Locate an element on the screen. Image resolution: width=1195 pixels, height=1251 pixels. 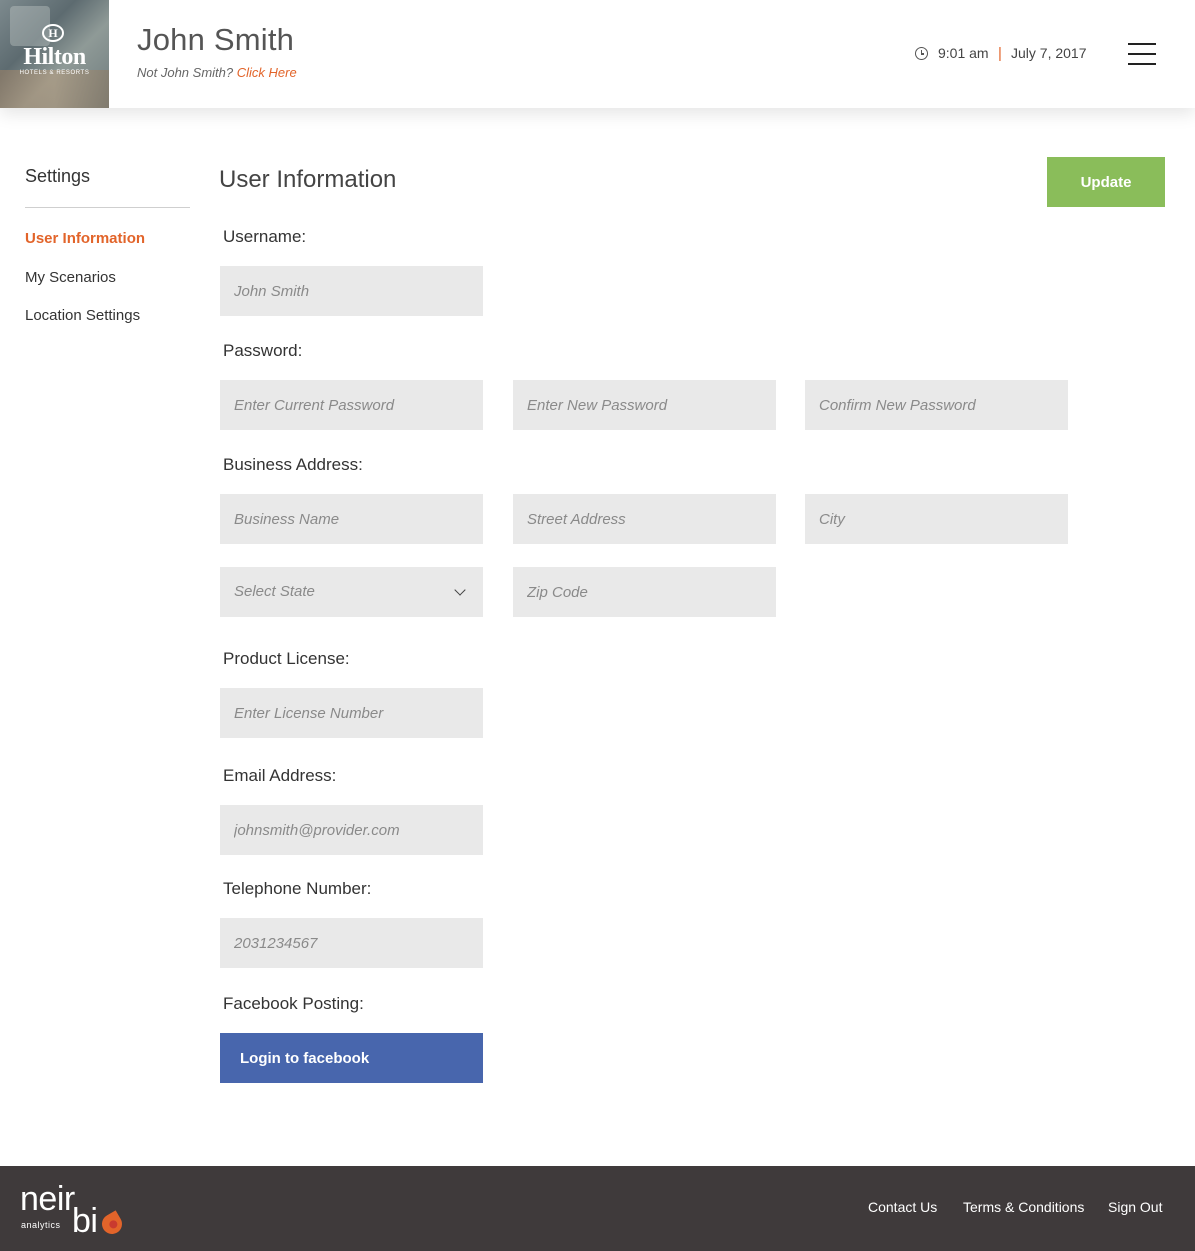
not-user-prompt: Not John Smith? Click Here is located at coordinates (217, 72).